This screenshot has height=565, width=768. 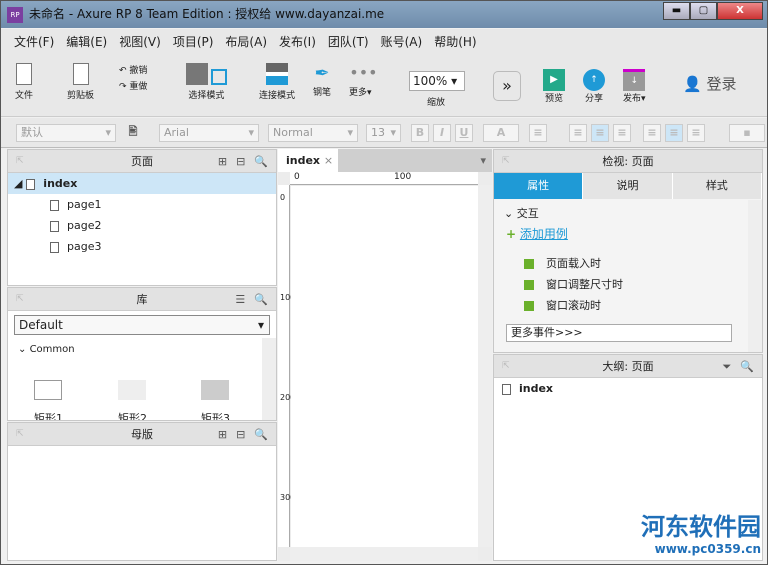 I want to click on font-size-select: 13, so click(x=383, y=133).